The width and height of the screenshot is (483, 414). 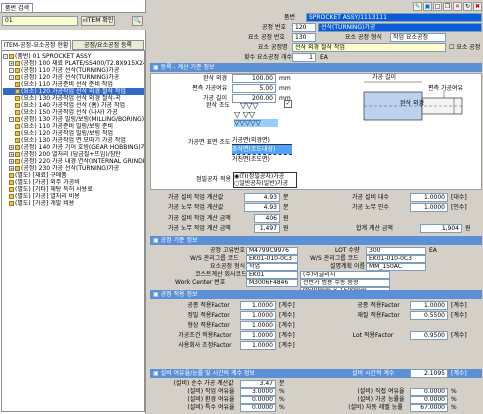 I want to click on factor-right-field: 1.0000, so click(x=429, y=305).